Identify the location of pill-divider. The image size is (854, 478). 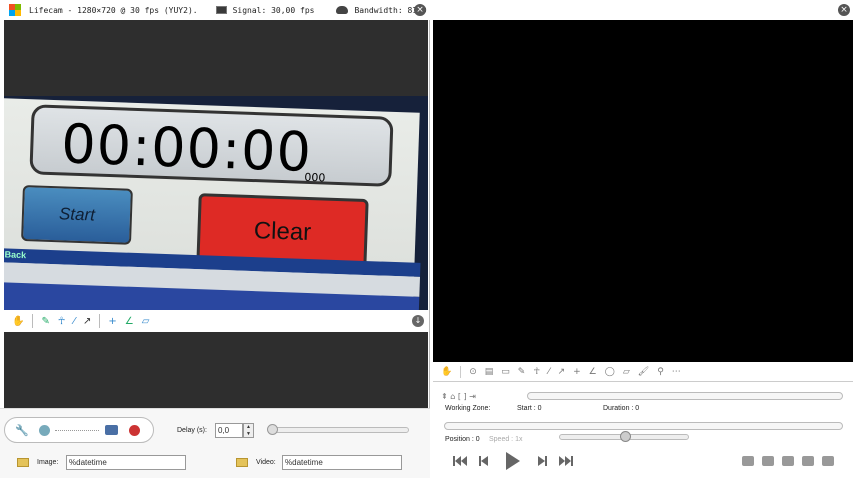
(77, 430).